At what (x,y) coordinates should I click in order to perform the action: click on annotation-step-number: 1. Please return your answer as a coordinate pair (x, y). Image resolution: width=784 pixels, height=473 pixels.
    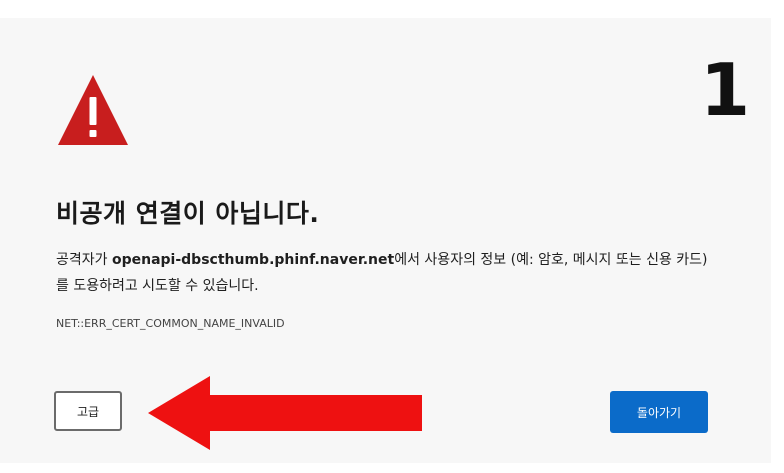
    Looking at the image, I should click on (725, 90).